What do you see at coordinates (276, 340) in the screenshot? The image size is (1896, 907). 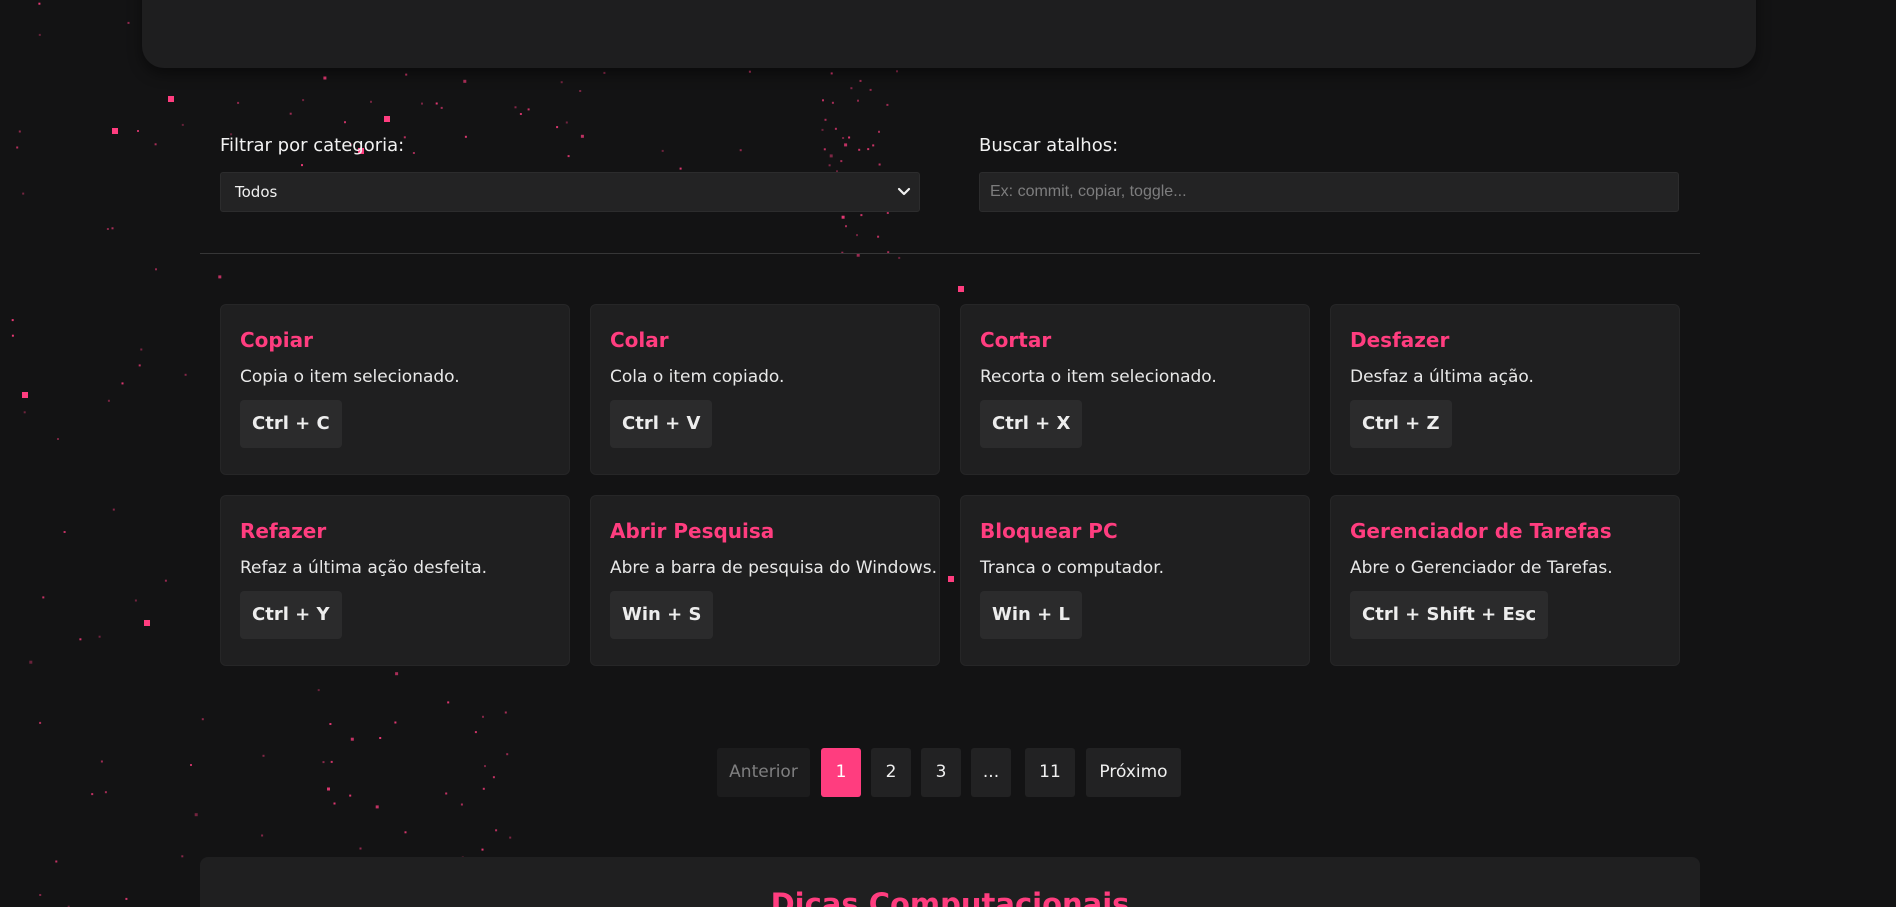 I see `shortcut-title: Copiar` at bounding box center [276, 340].